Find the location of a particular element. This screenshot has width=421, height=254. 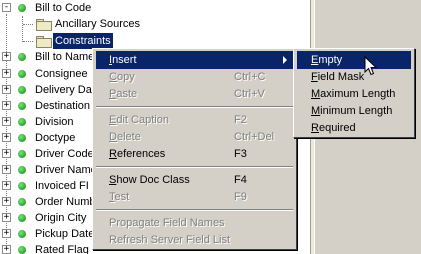

menu-item-label: how Doc Class is located at coordinates (153, 180).